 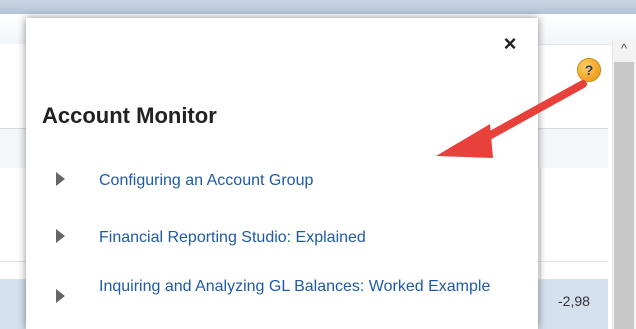 What do you see at coordinates (624, 195) in the screenshot?
I see `scrollbar-thumb` at bounding box center [624, 195].